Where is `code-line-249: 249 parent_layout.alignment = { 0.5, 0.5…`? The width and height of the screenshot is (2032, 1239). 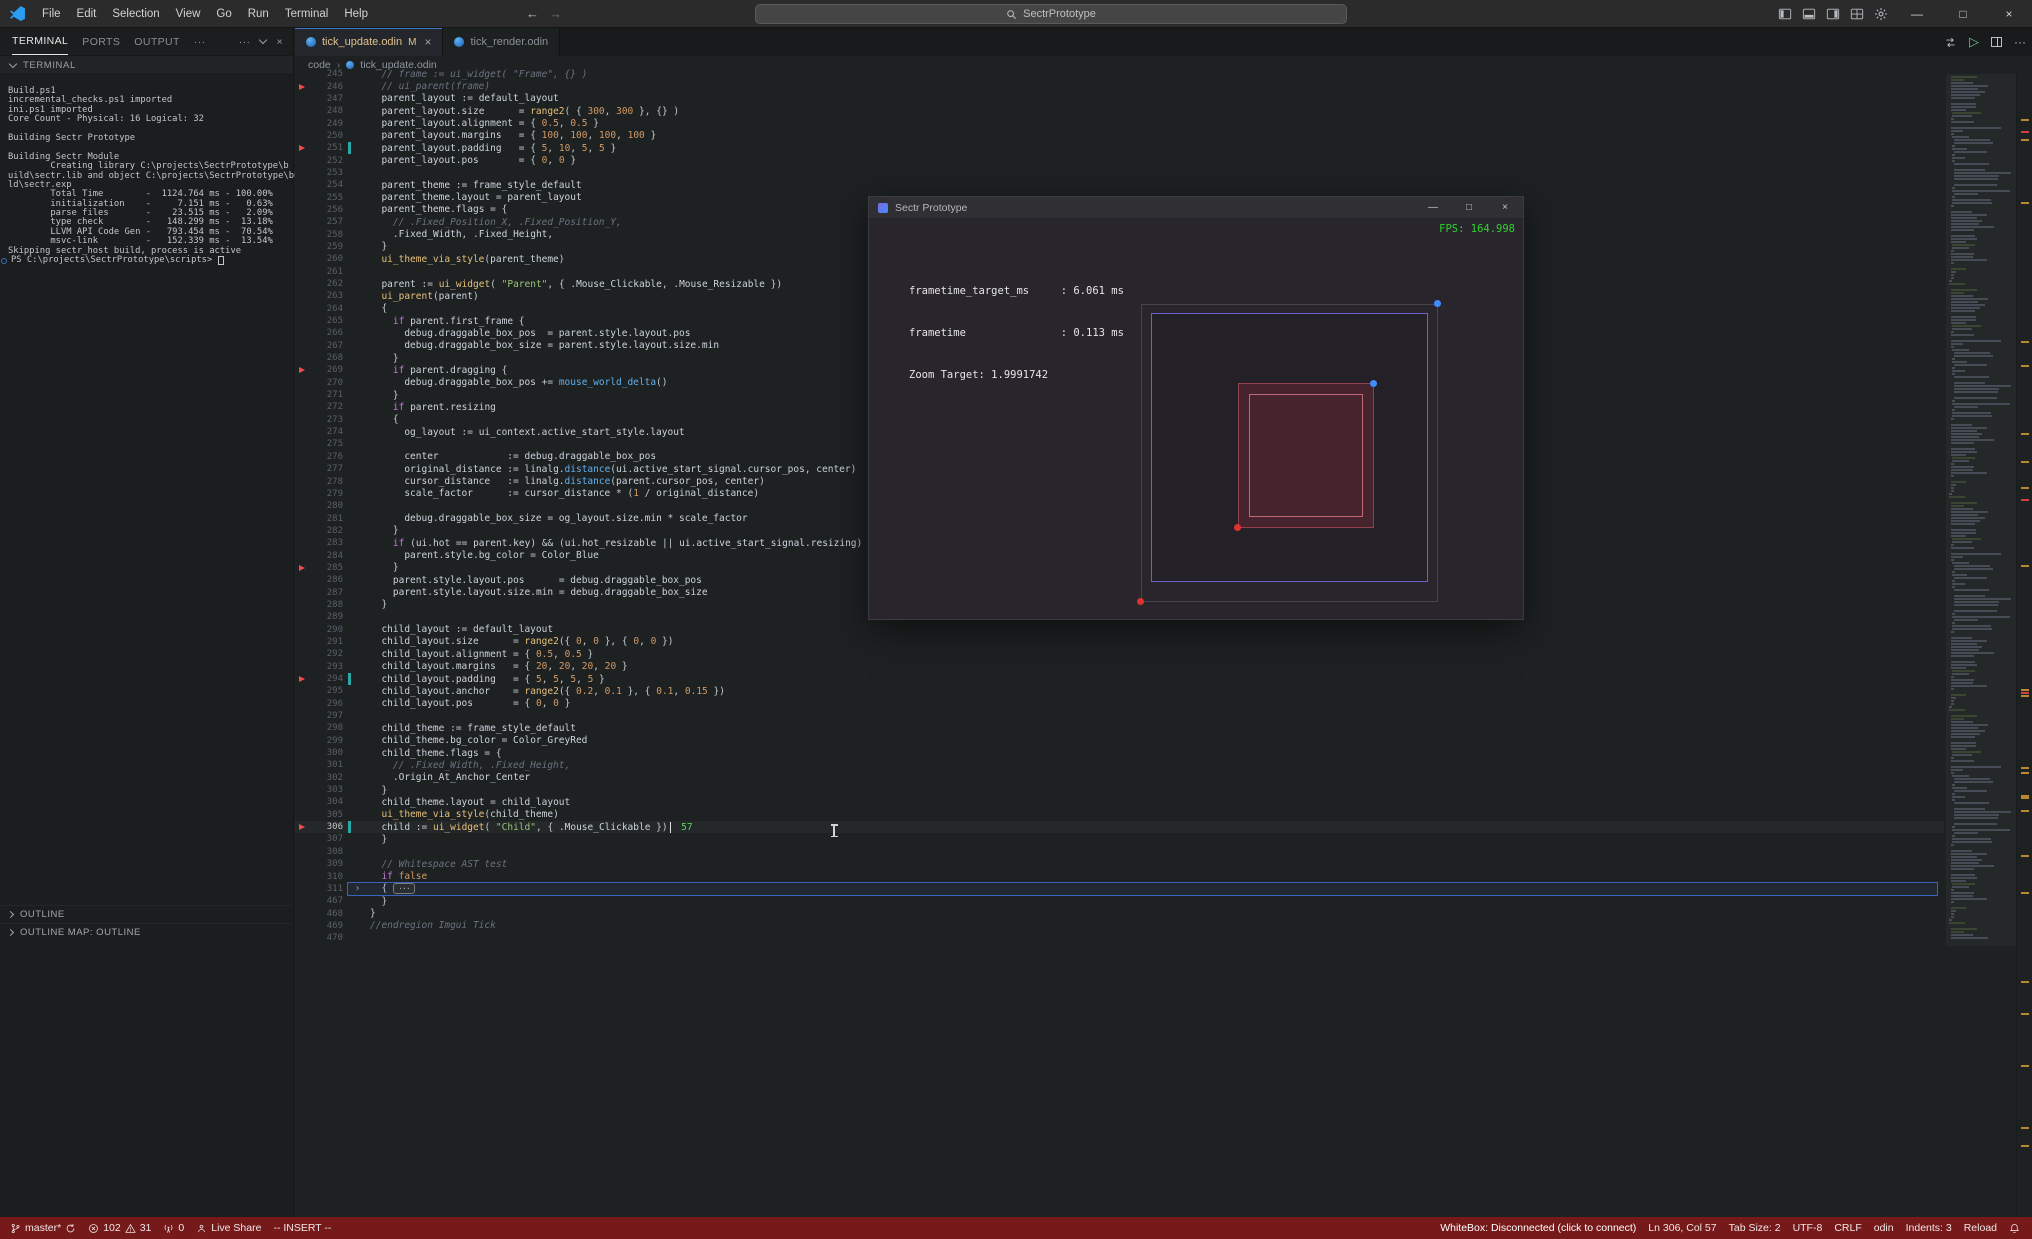 code-line-249: 249 parent_layout.alignment = { 0.5, 0.5… is located at coordinates (1119, 123).